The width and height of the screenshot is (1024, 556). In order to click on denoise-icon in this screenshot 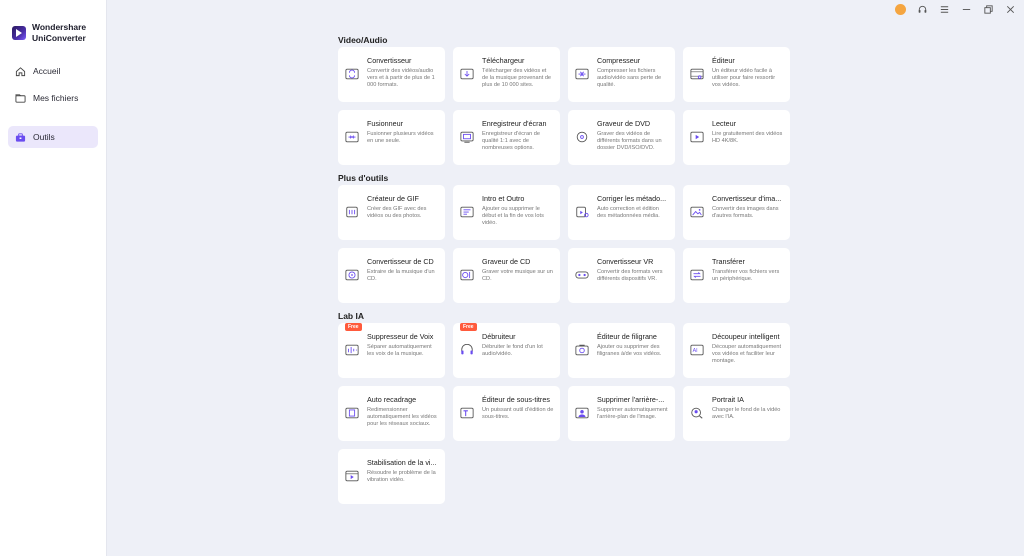, I will do `click(467, 349)`.